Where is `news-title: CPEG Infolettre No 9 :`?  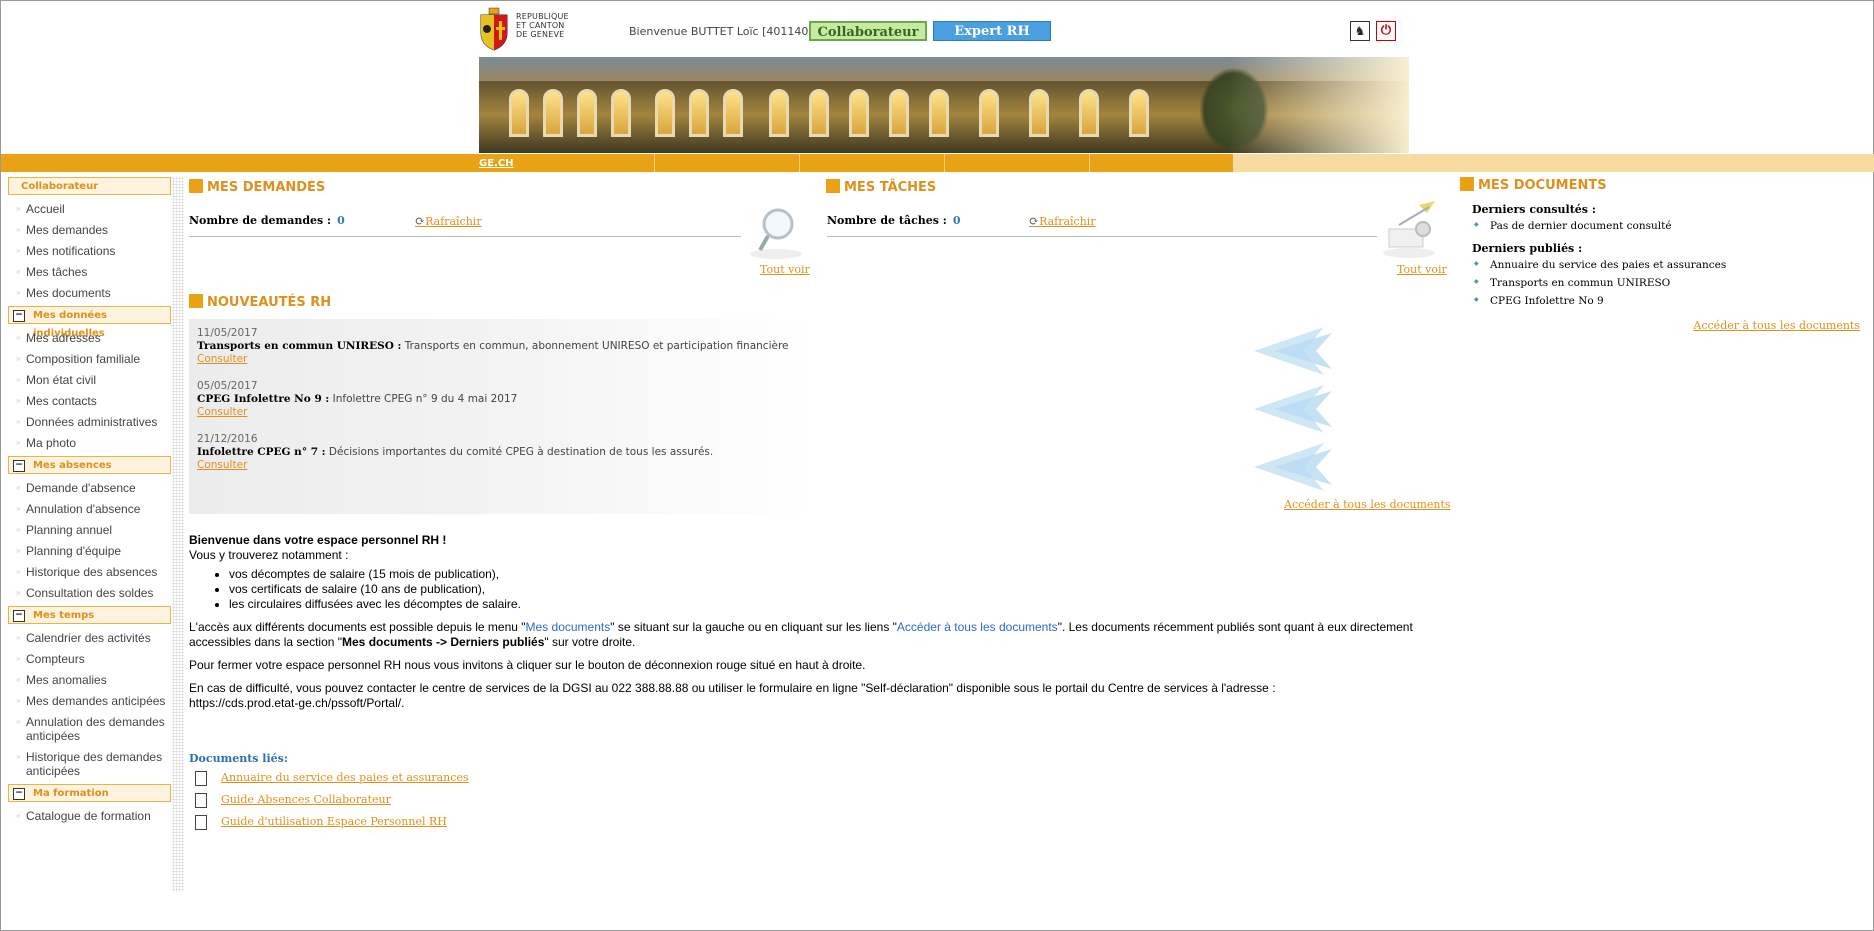
news-title: CPEG Infolettre No 9 : is located at coordinates (263, 399).